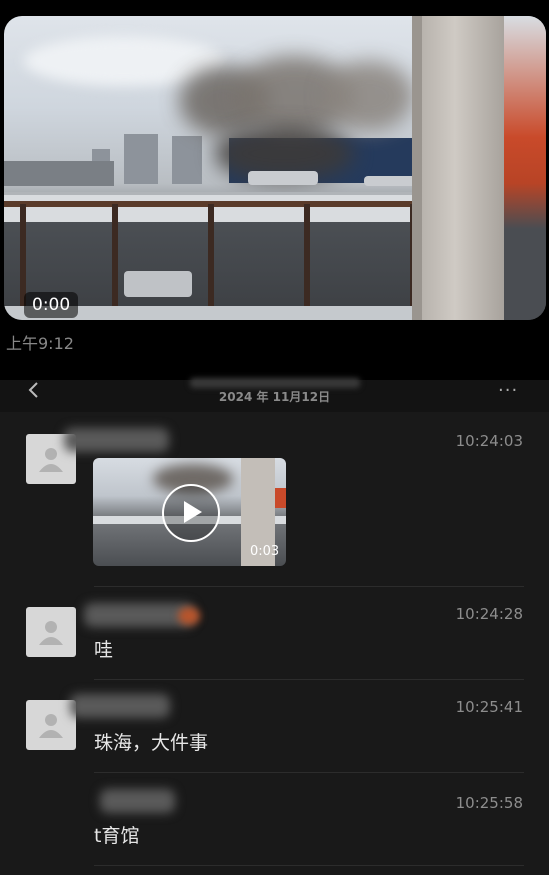 This screenshot has width=549, height=875. What do you see at coordinates (274, 824) in the screenshot?
I see `chat-message: 10:25:58 t育馆` at bounding box center [274, 824].